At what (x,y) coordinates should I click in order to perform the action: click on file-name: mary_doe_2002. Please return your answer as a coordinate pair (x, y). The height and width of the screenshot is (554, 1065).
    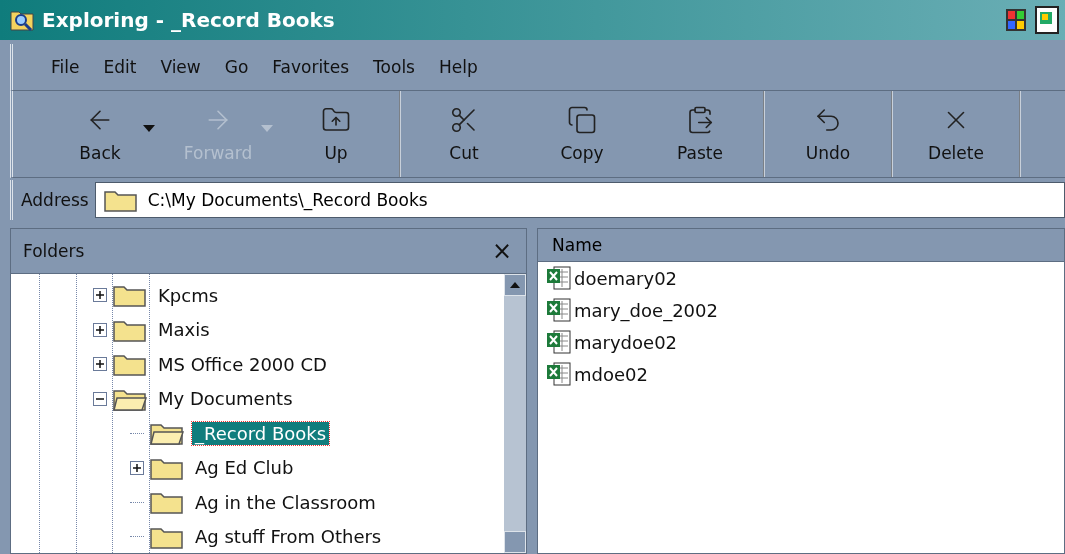
    Looking at the image, I should click on (646, 310).